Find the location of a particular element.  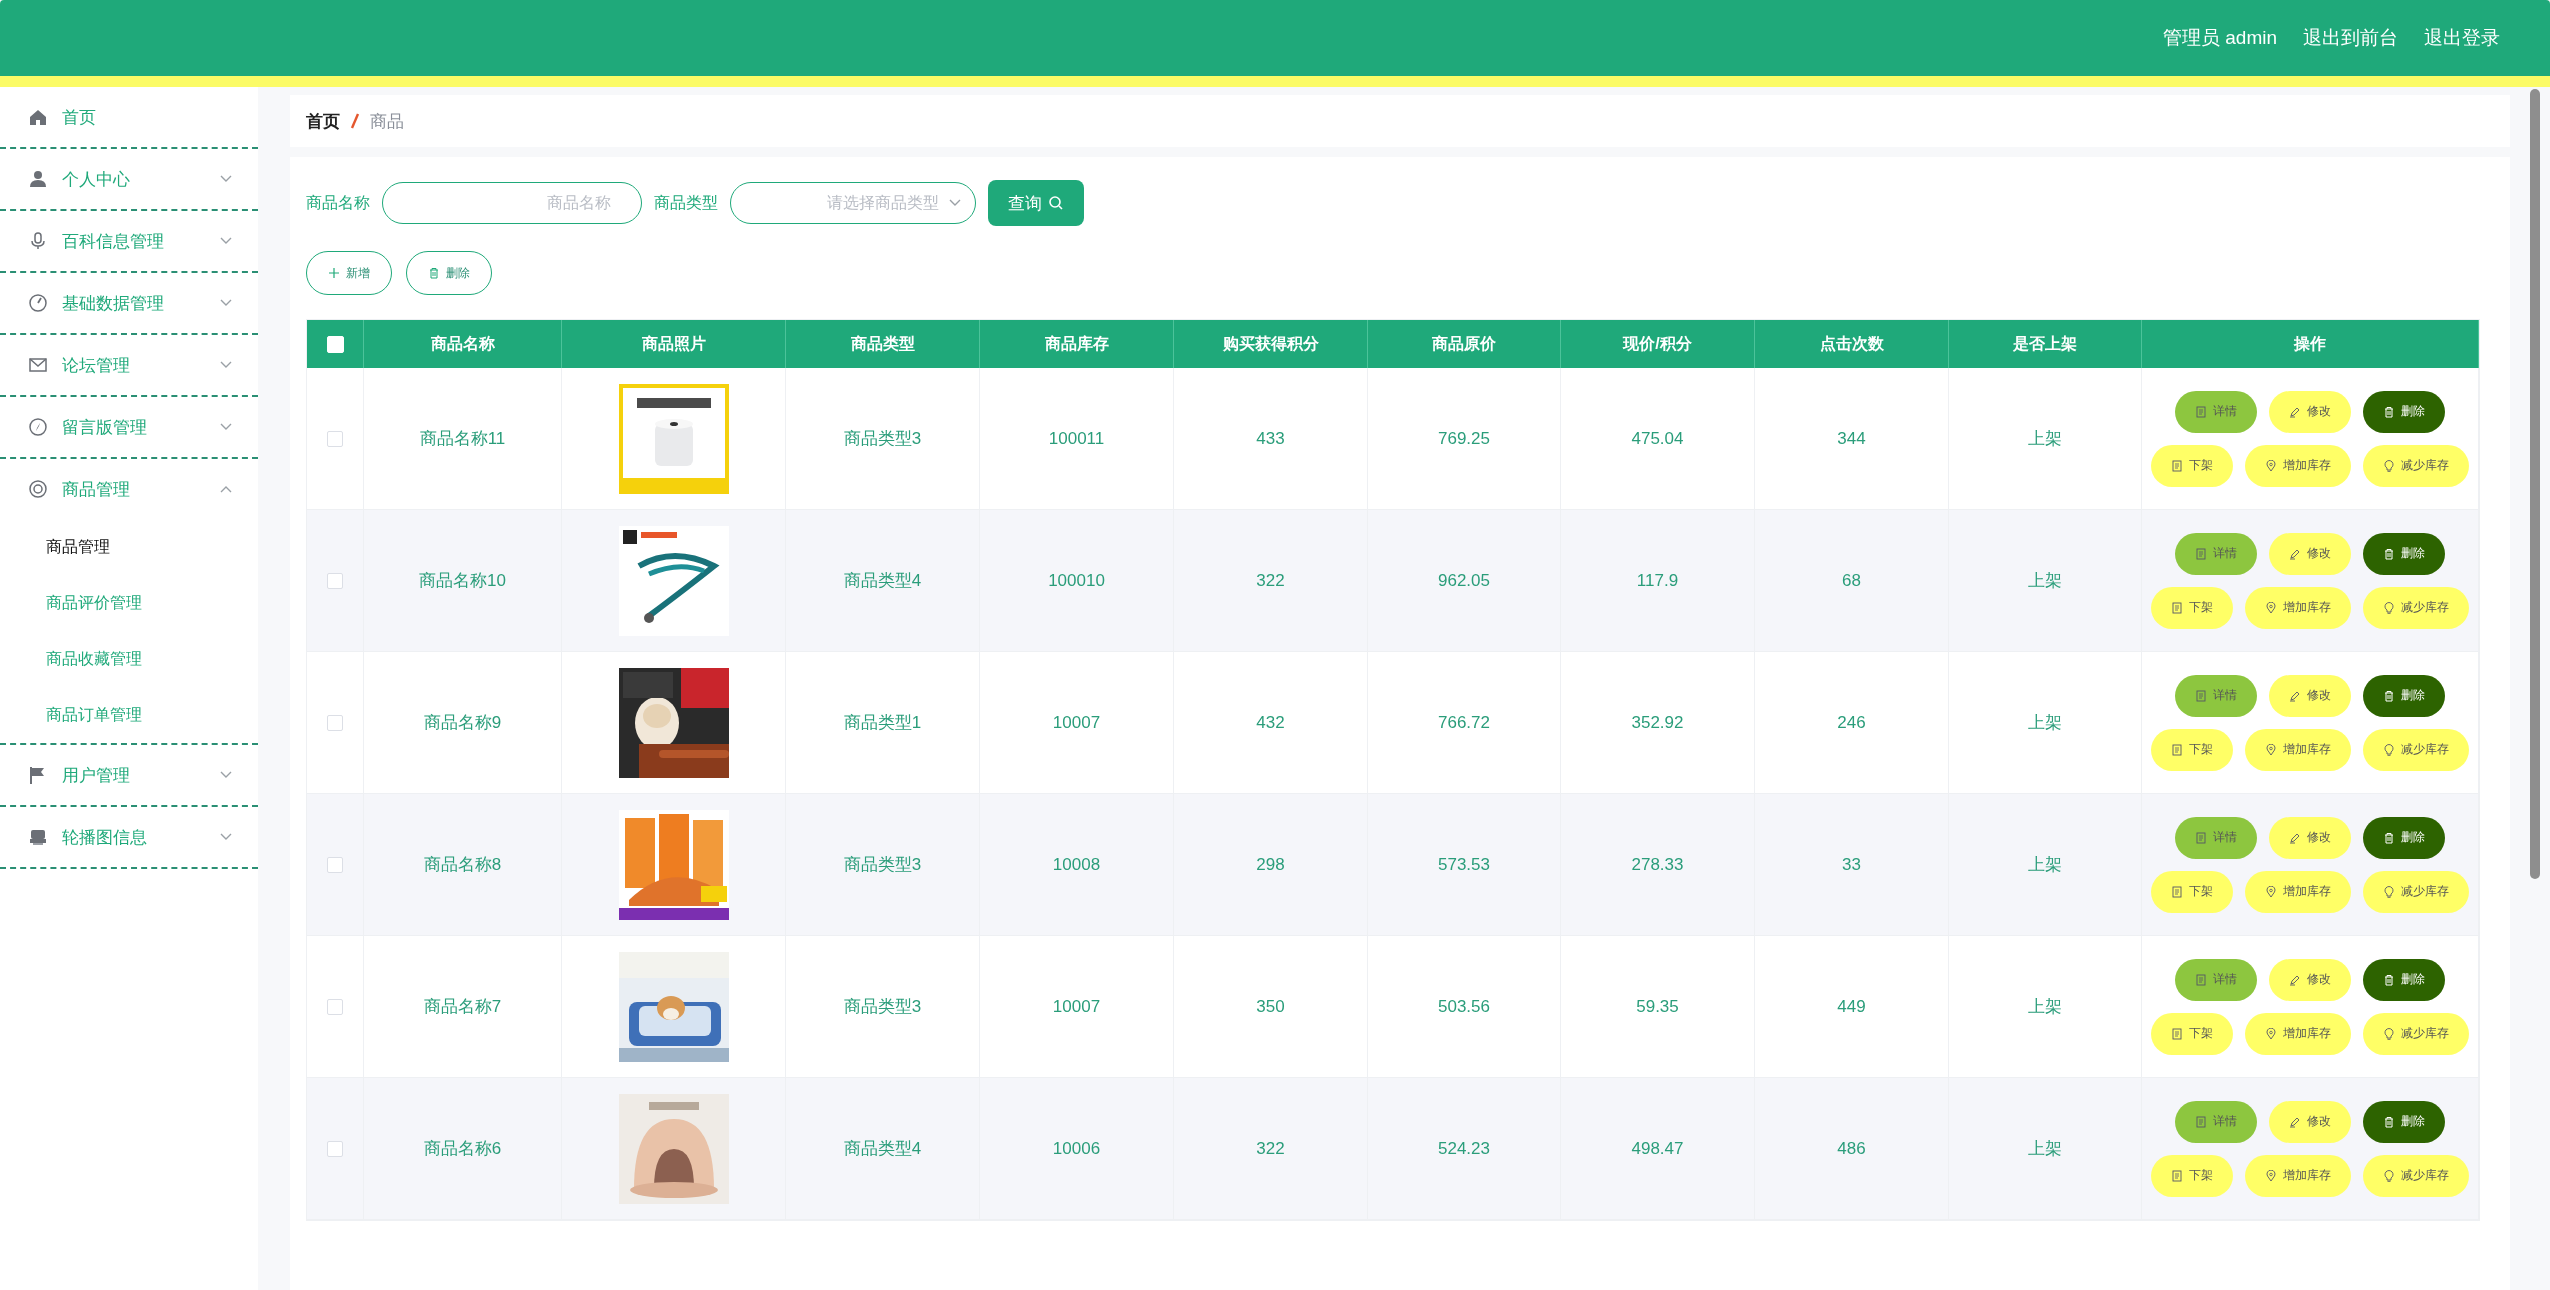

field-label: 商品名称 is located at coordinates (338, 202).